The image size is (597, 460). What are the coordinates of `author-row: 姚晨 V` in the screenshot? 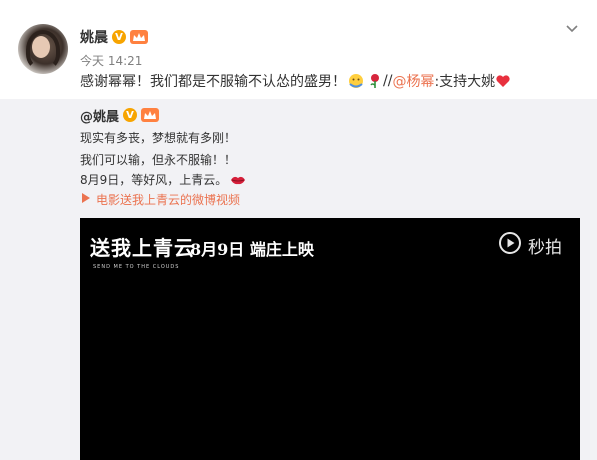 It's located at (114, 37).